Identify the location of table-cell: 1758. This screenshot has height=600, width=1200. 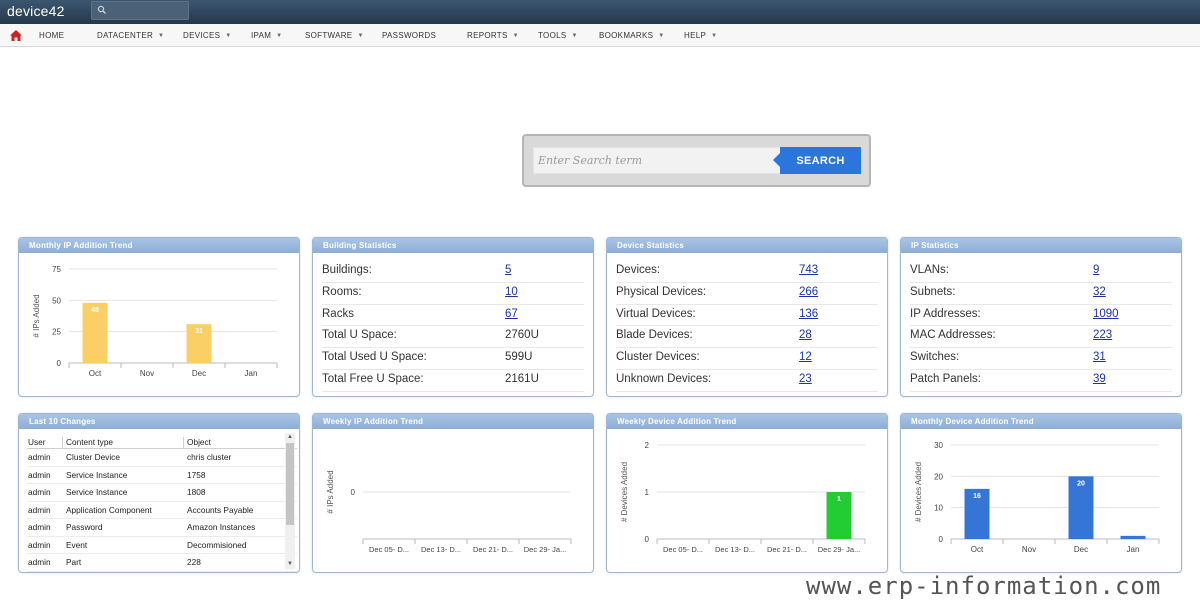
(196, 474).